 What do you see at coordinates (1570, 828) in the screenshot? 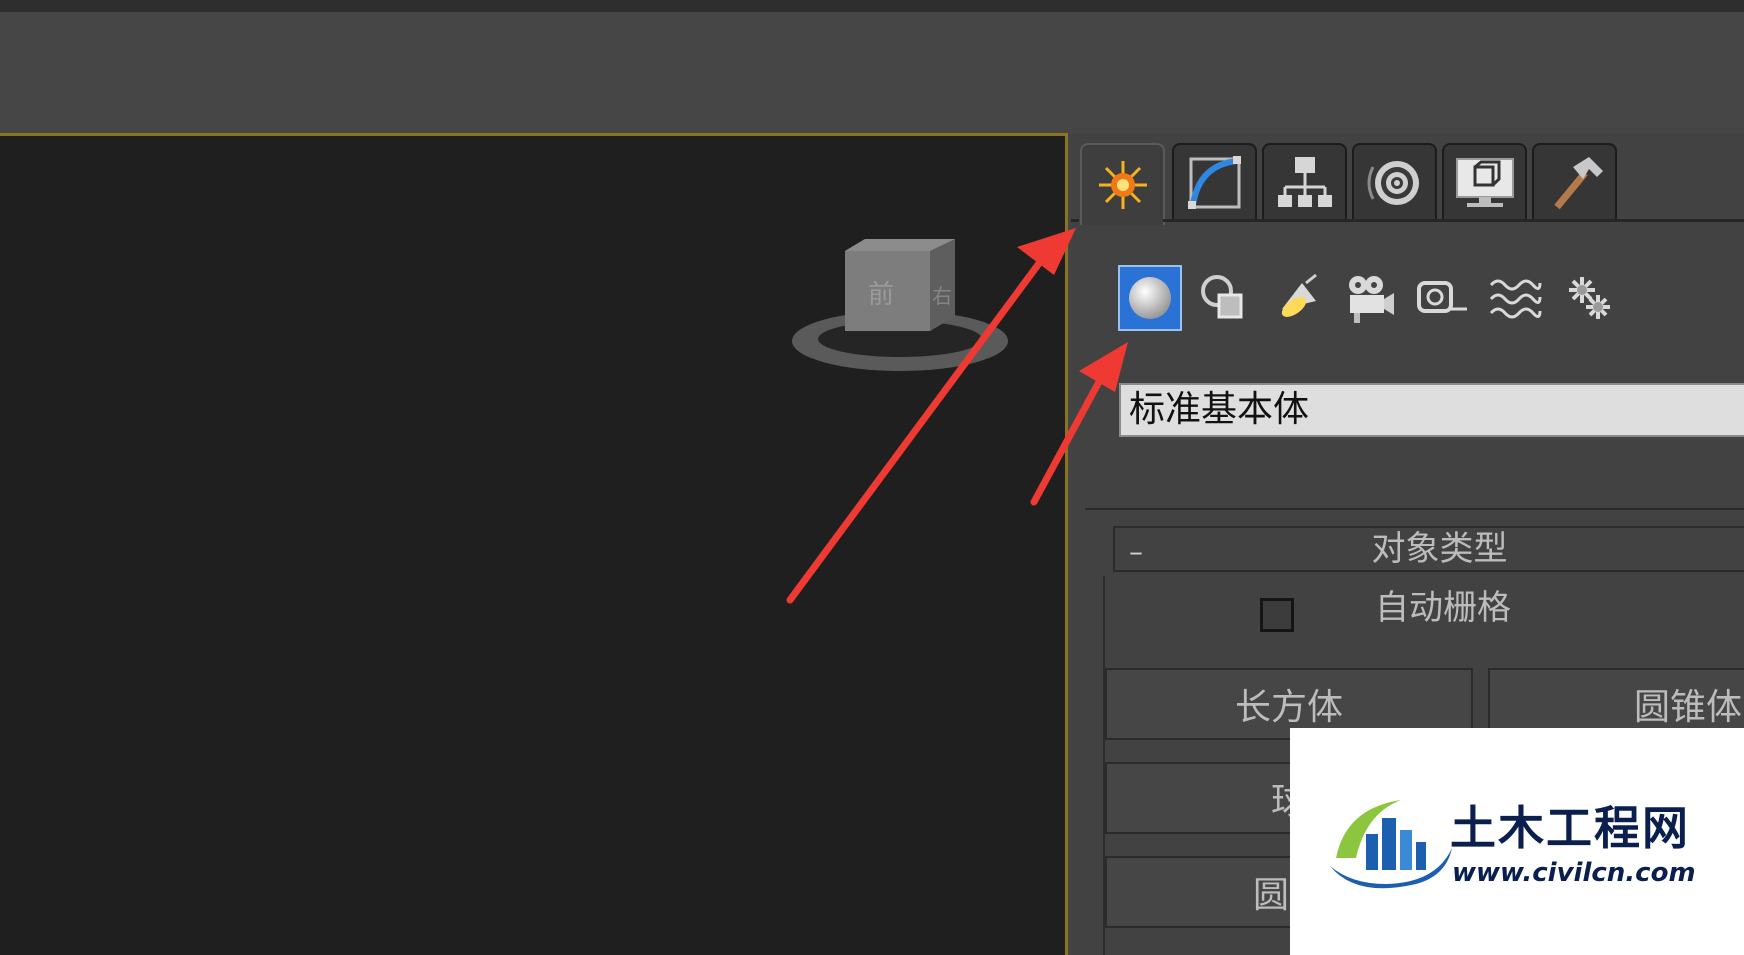
I see `watermark-title: 土木工程网` at bounding box center [1570, 828].